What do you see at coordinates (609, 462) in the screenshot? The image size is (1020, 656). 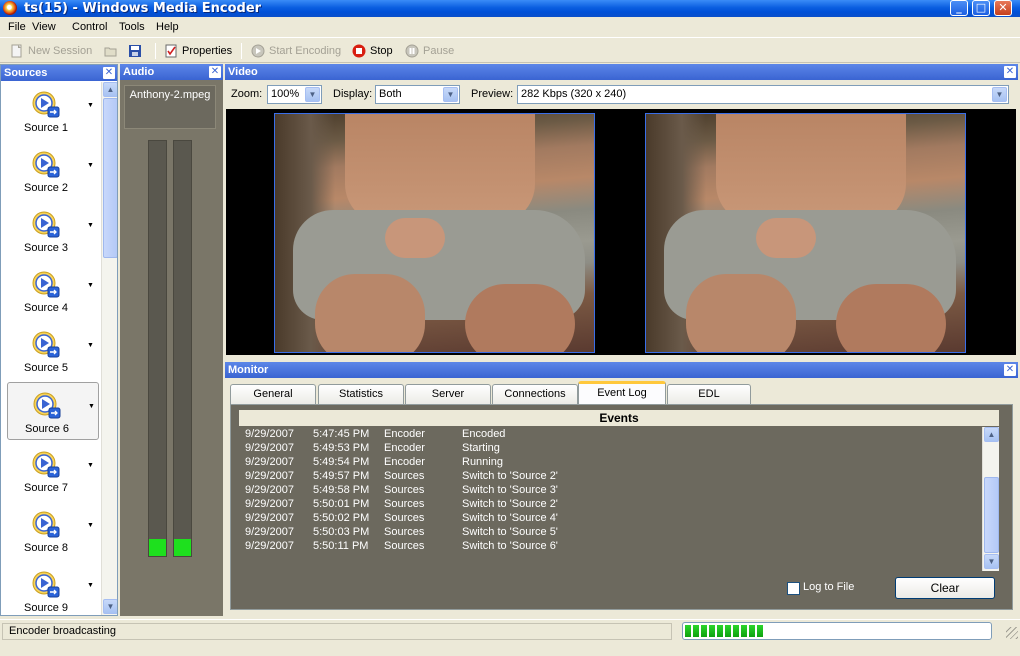 I see `event-row: 9/29/2007 5:49:54 PM Encoder Running` at bounding box center [609, 462].